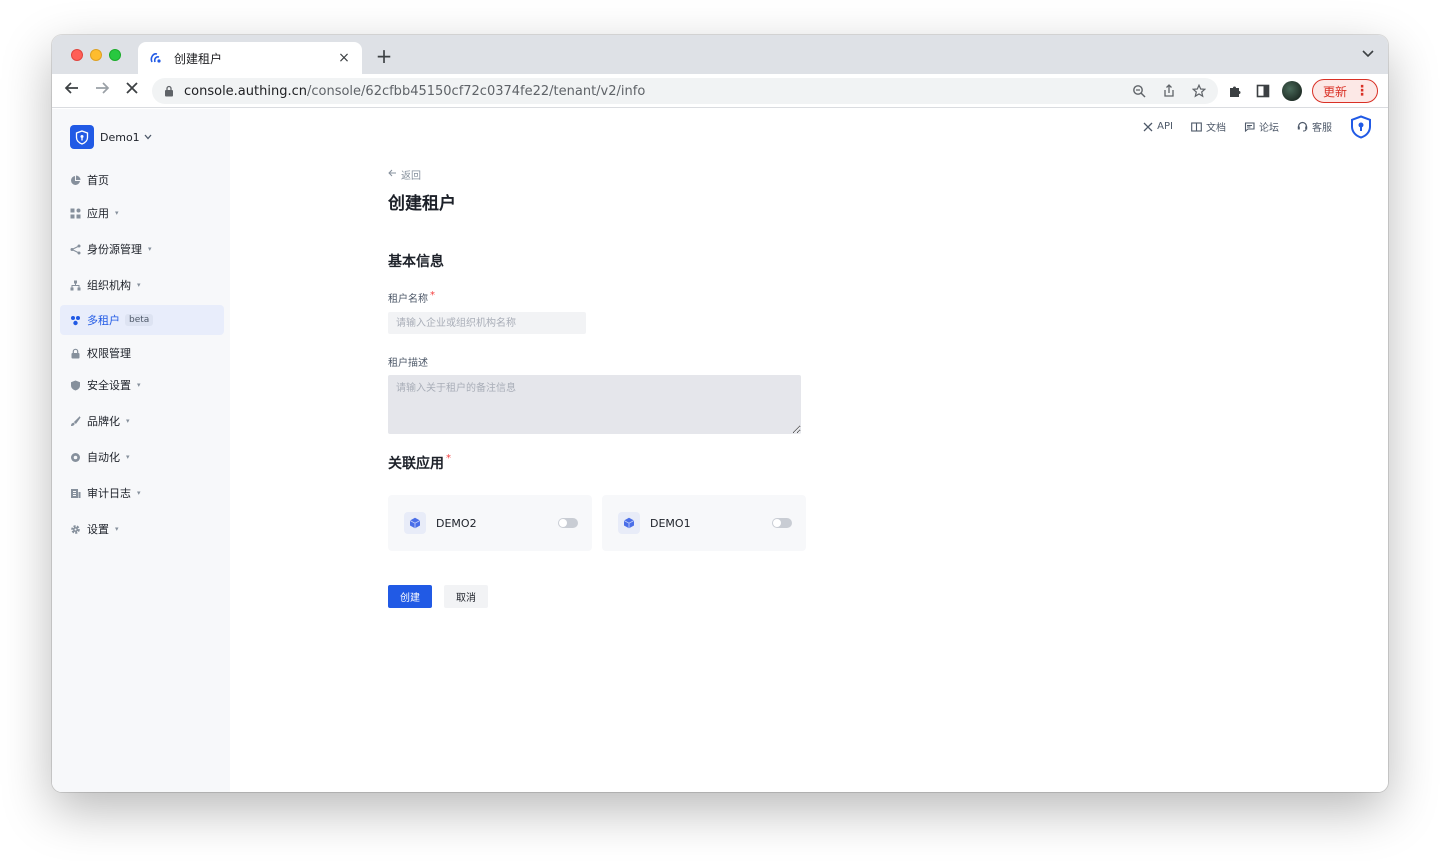 The height and width of the screenshot is (861, 1440). I want to click on back-arrow-icon, so click(72, 91).